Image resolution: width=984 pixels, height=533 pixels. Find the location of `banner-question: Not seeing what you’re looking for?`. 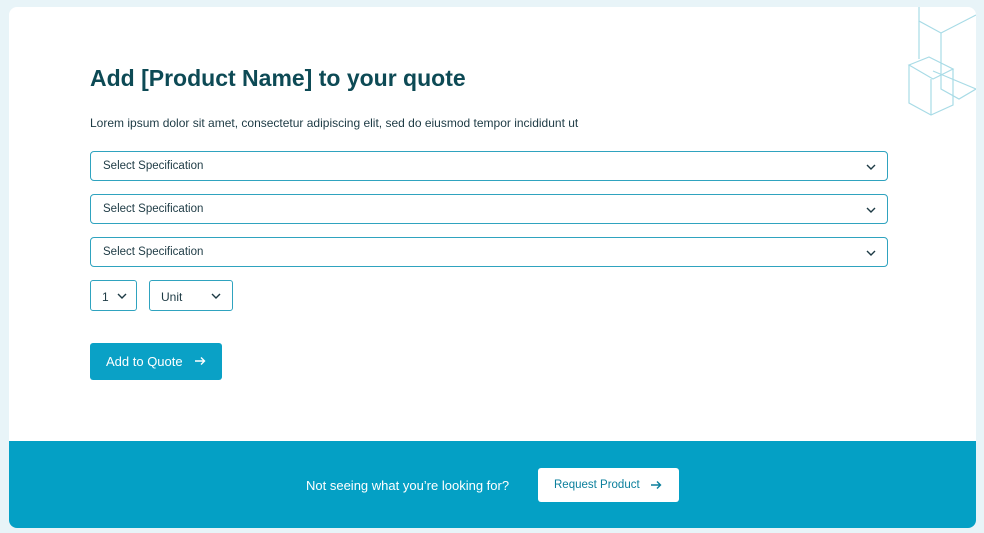

banner-question: Not seeing what you’re looking for? is located at coordinates (408, 485).